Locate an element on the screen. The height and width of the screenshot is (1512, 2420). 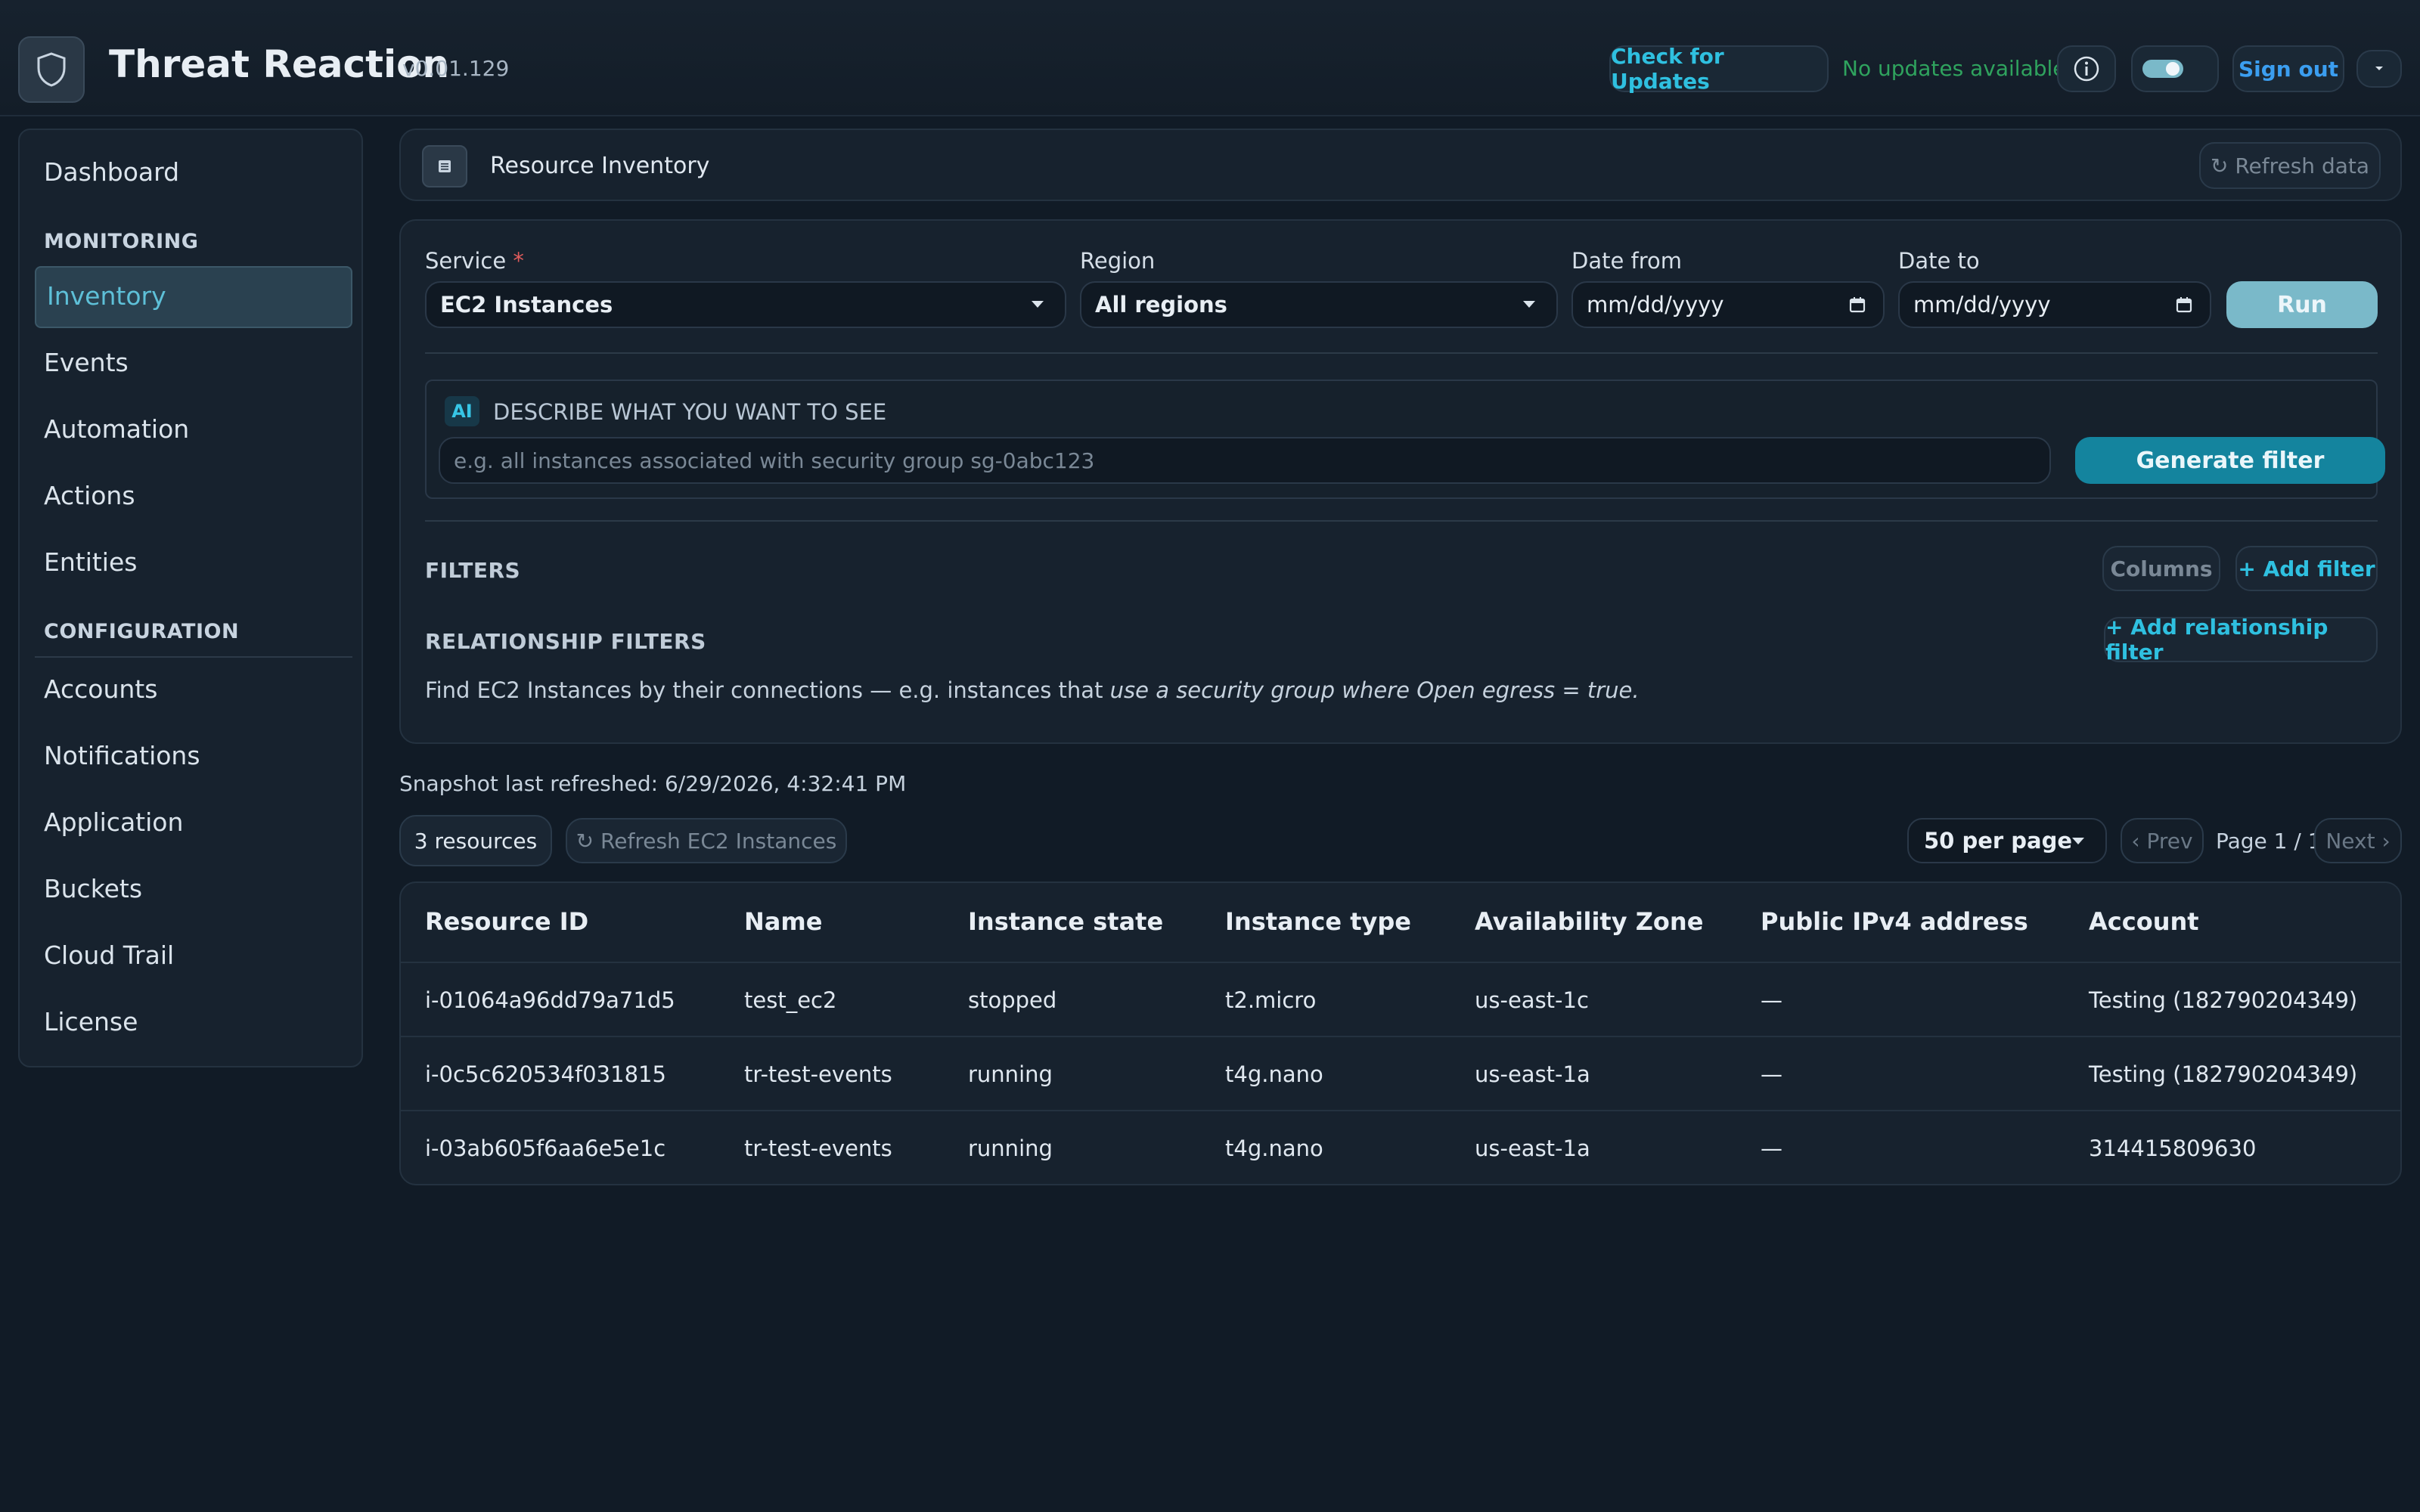
sidebar-item-actions: Actions is located at coordinates (89, 495).